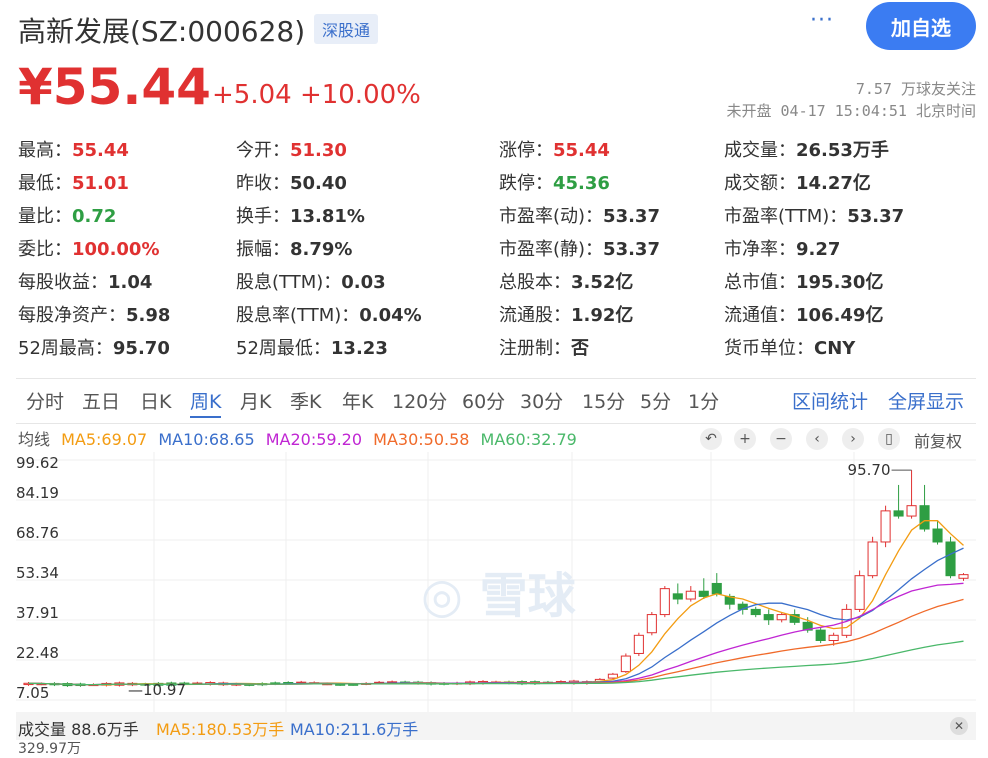 The image size is (988, 758). What do you see at coordinates (760, 315) in the screenshot?
I see `stat-label: 流通值：` at bounding box center [760, 315].